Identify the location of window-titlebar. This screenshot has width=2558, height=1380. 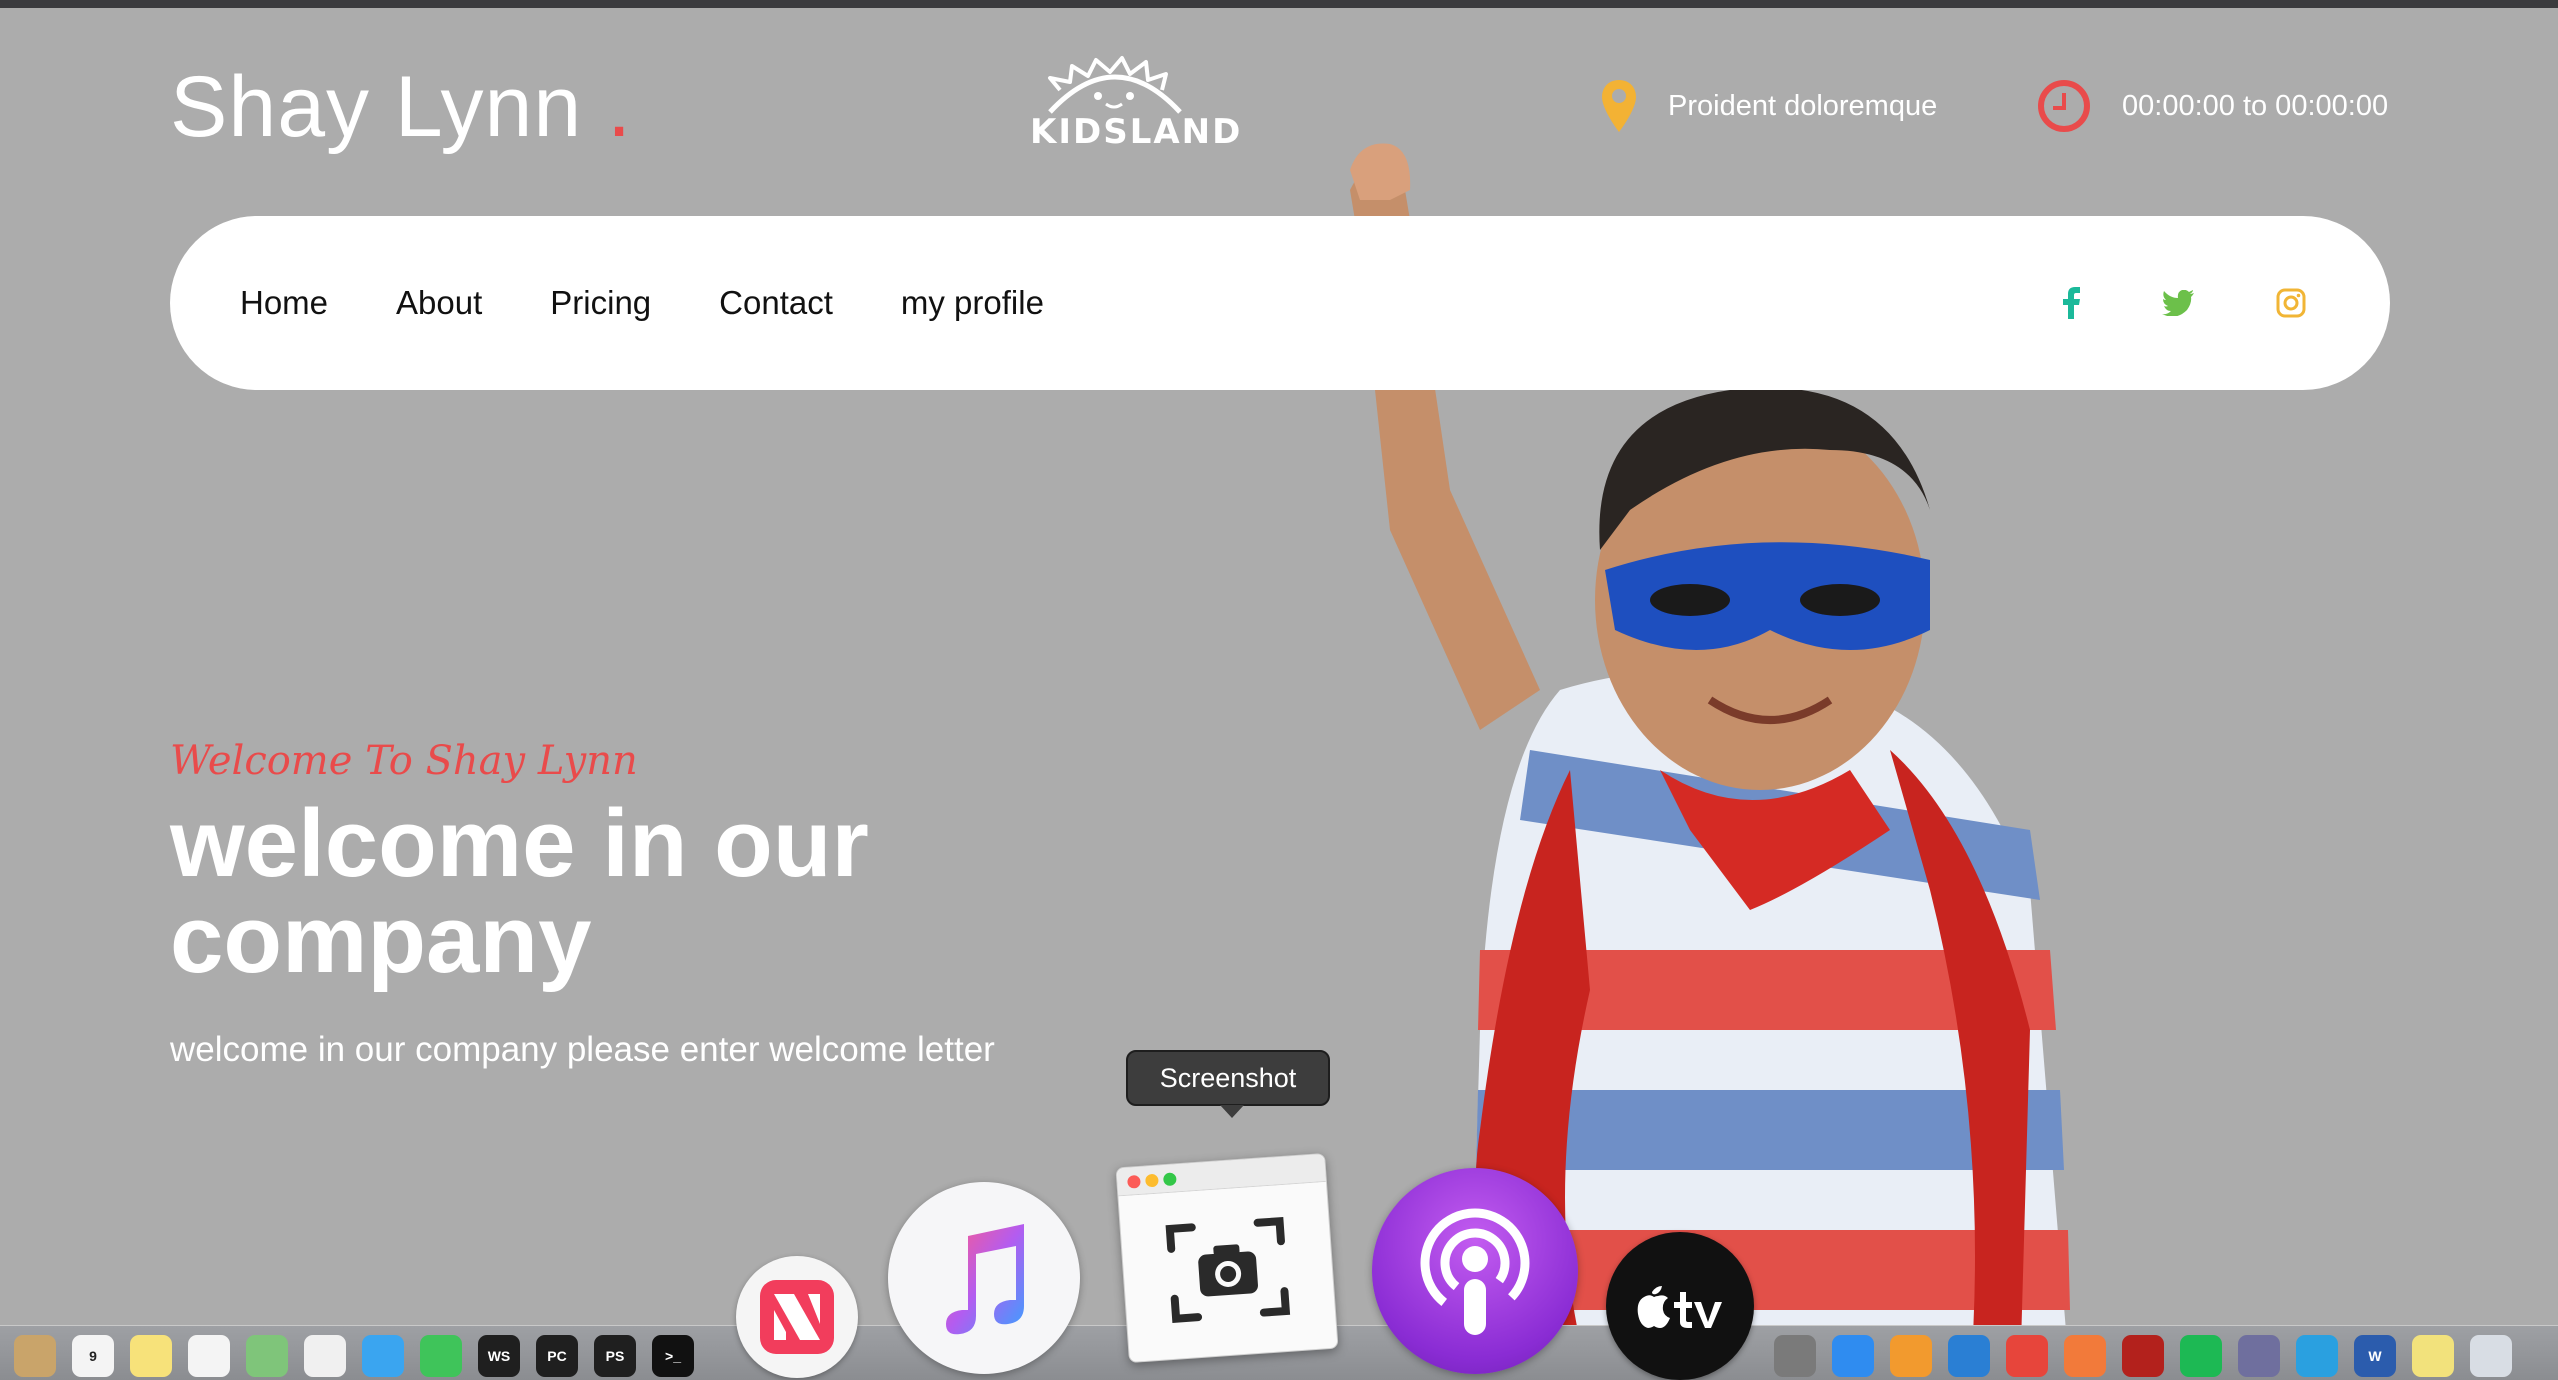
(1221, 1175).